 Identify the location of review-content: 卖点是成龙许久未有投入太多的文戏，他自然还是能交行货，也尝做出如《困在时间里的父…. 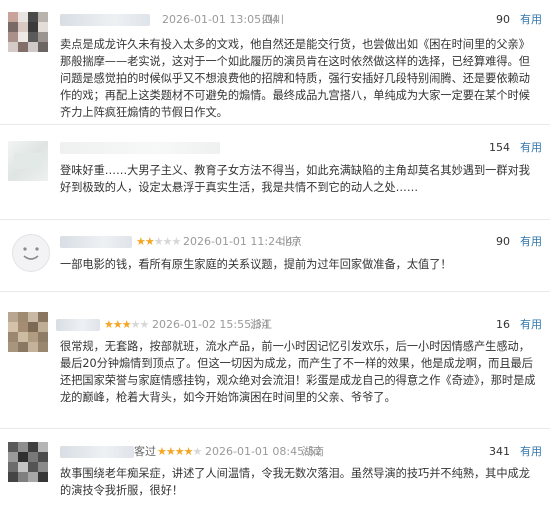
(295, 78).